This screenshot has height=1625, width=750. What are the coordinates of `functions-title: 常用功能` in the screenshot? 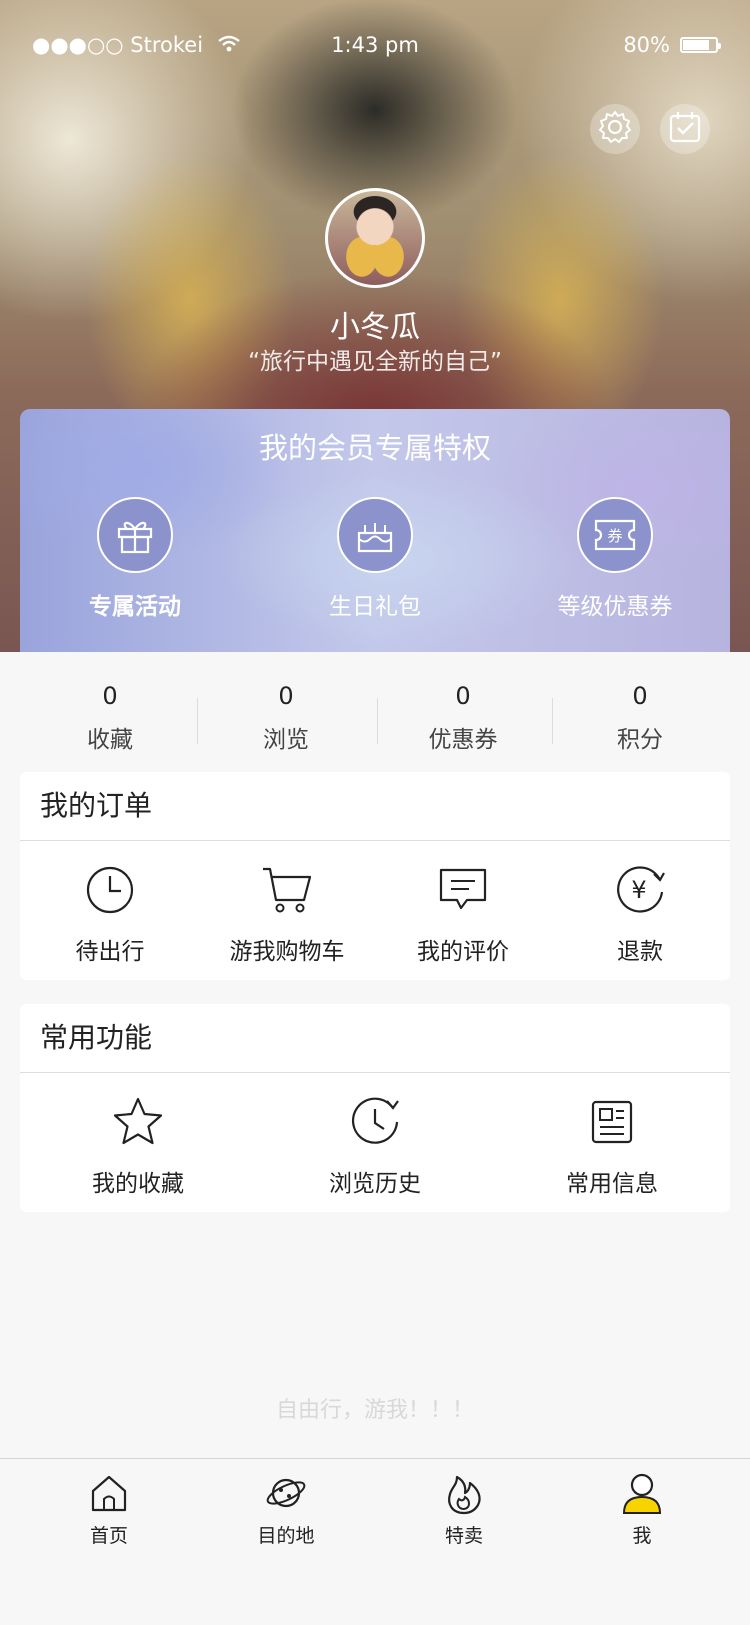 It's located at (375, 1038).